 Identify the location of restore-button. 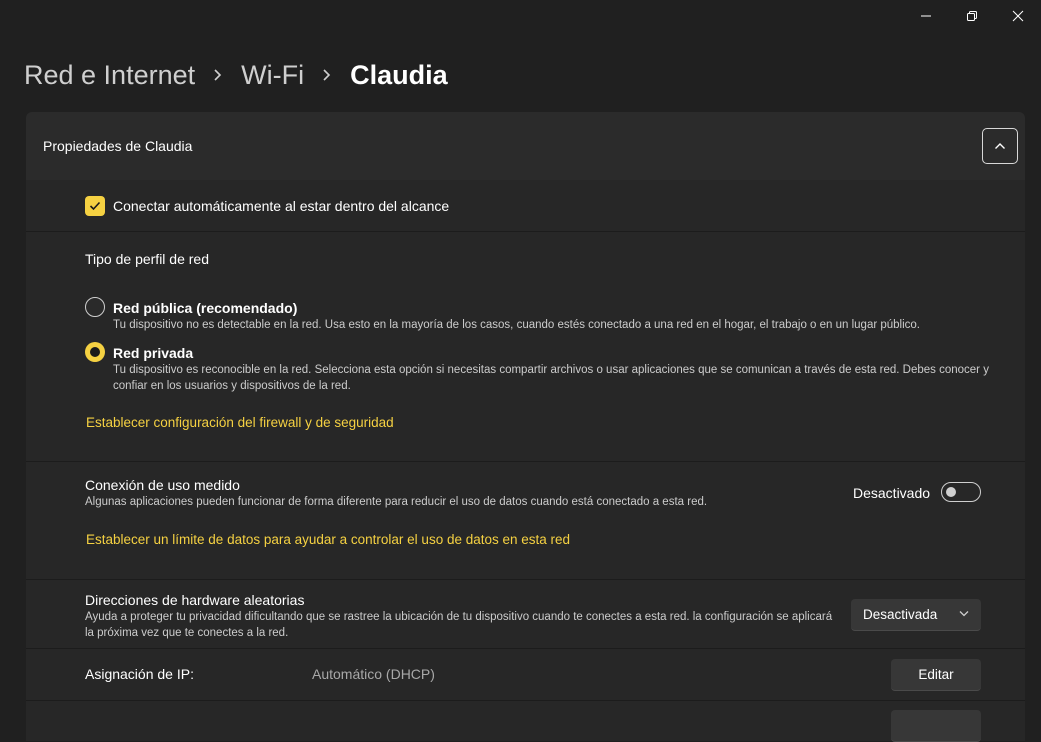
(972, 16).